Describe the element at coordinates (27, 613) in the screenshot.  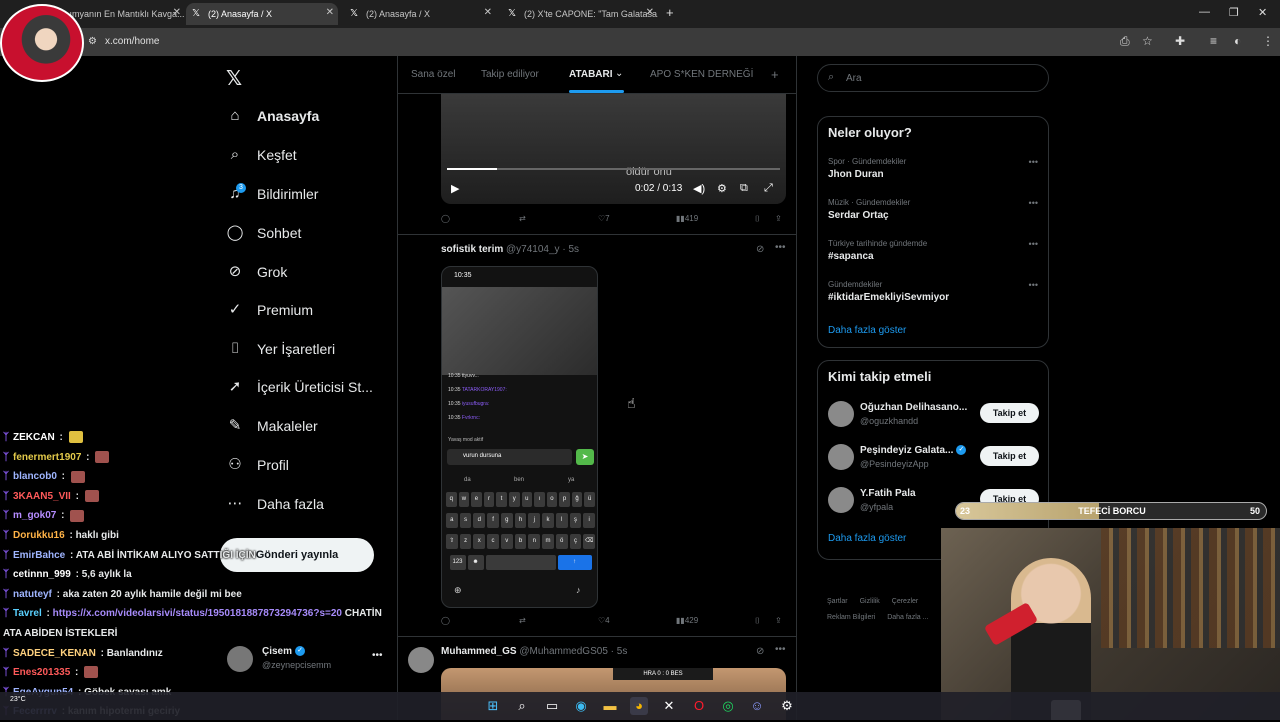
I see `chat-username: Tavrel` at that location.